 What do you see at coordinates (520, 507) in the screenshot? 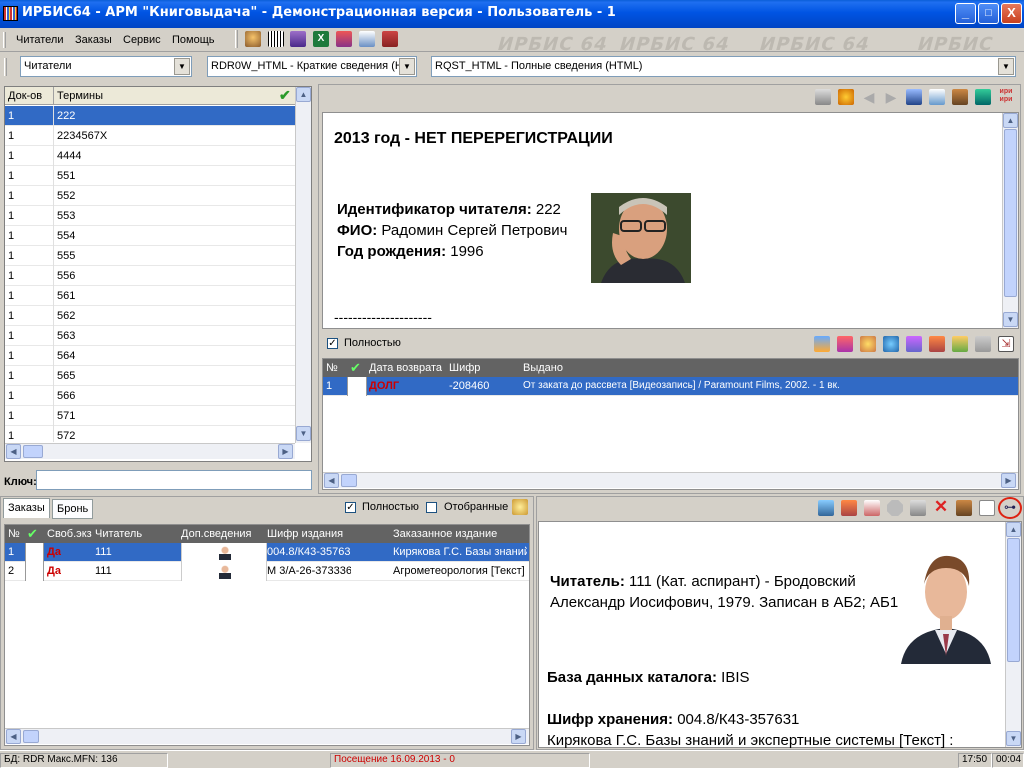
I see `filter-icon` at bounding box center [520, 507].